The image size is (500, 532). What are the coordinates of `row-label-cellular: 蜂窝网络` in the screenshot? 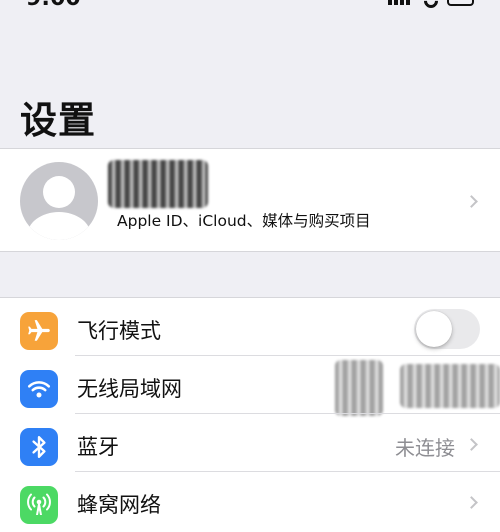 It's located at (119, 505).